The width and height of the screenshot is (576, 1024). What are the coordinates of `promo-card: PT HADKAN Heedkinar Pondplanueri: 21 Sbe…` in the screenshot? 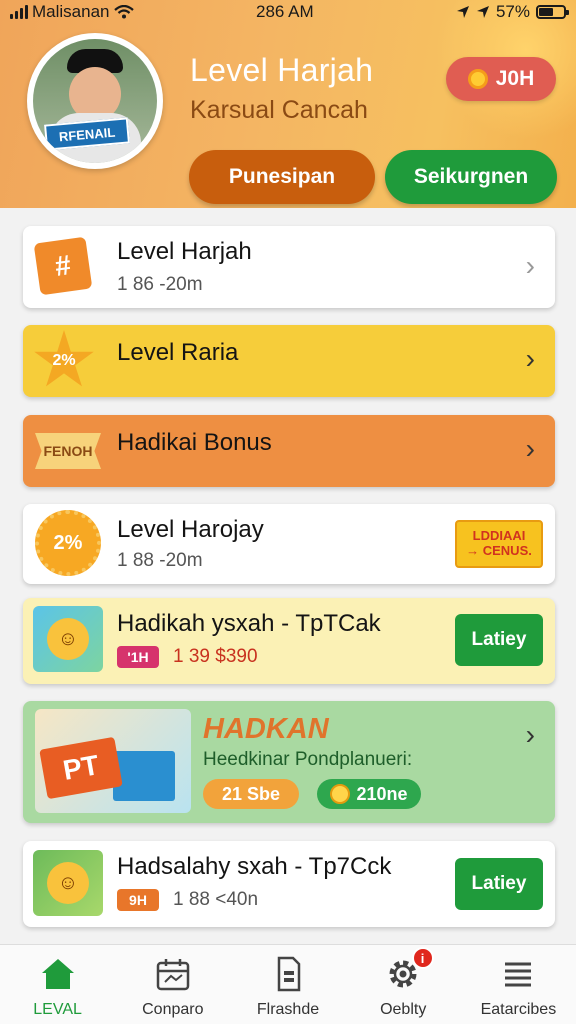 It's located at (289, 762).